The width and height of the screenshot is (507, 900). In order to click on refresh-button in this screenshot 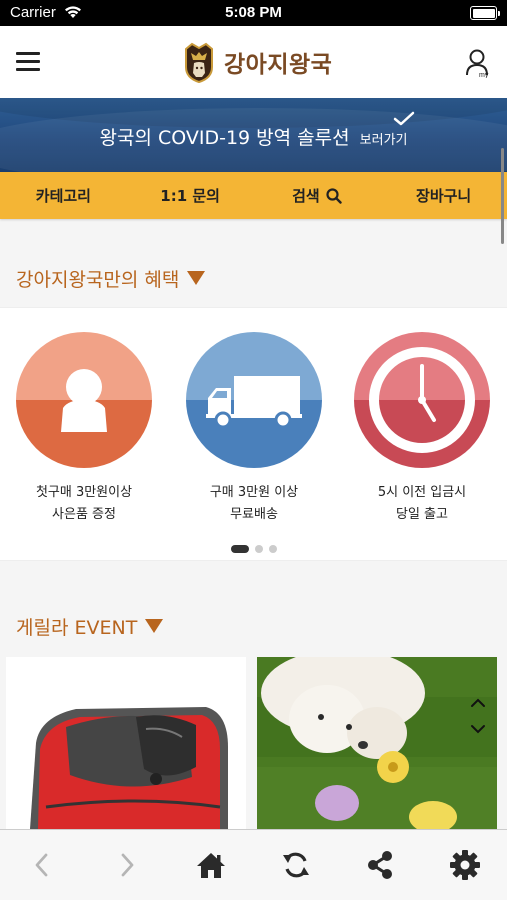, I will do `click(296, 865)`.